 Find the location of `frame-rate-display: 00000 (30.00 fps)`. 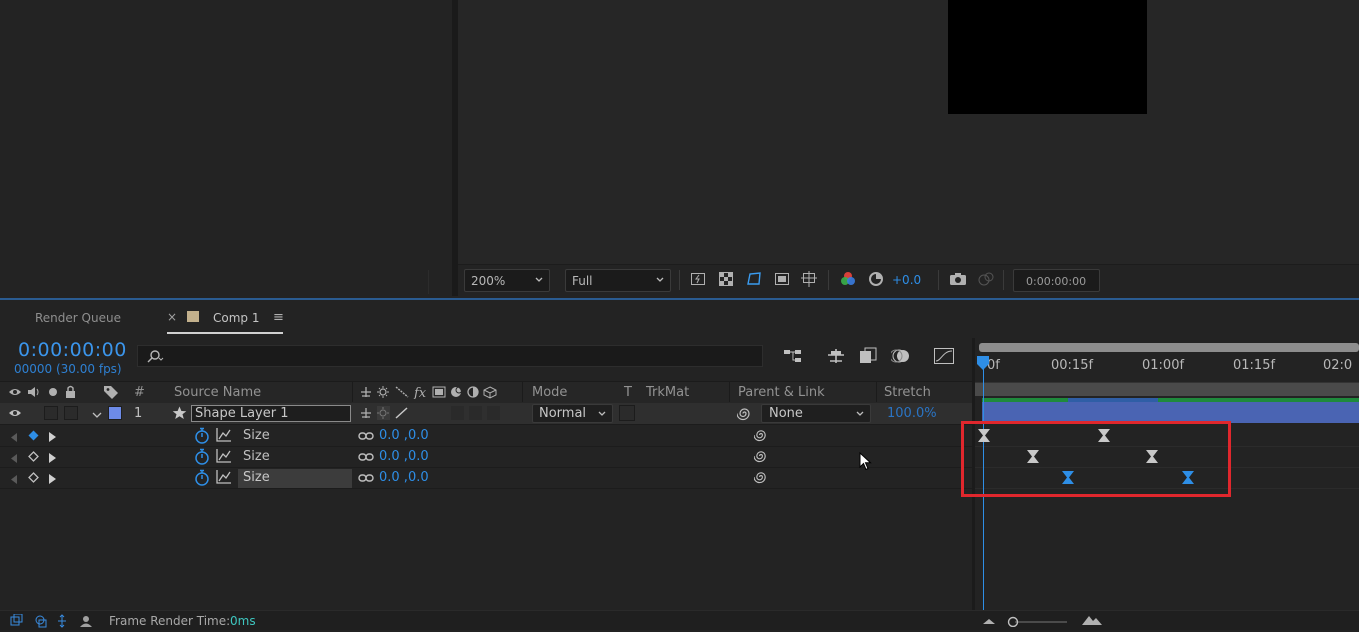

frame-rate-display: 00000 (30.00 fps) is located at coordinates (68, 369).